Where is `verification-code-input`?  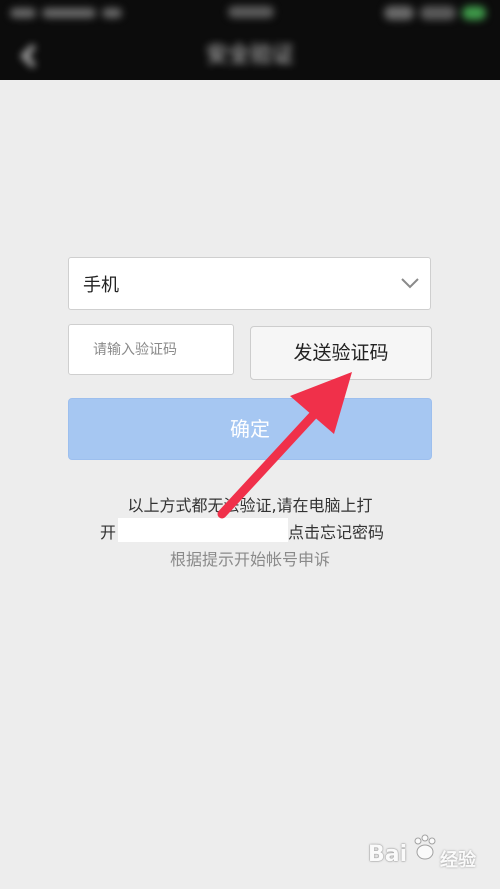
verification-code-input is located at coordinates (151, 349).